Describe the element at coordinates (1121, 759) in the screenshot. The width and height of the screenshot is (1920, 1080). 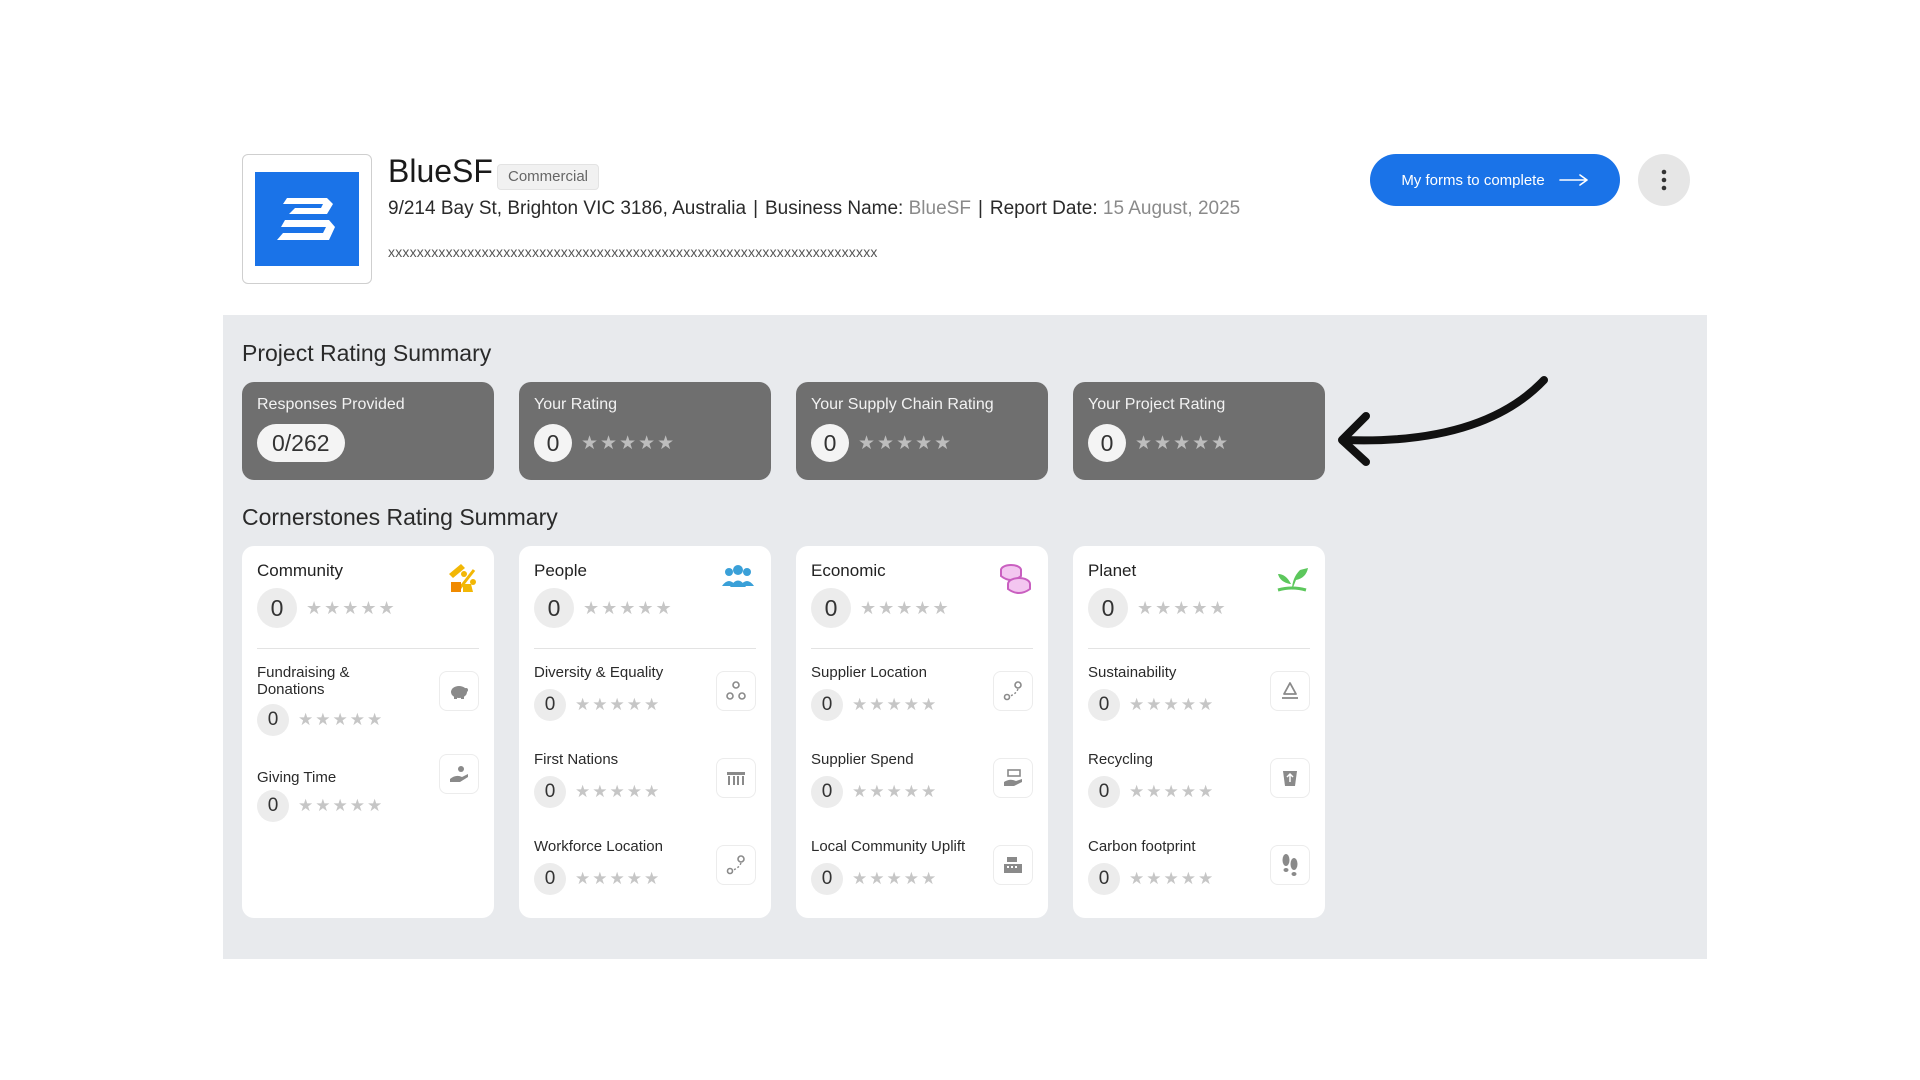
I see `item-label: Recycling` at that location.